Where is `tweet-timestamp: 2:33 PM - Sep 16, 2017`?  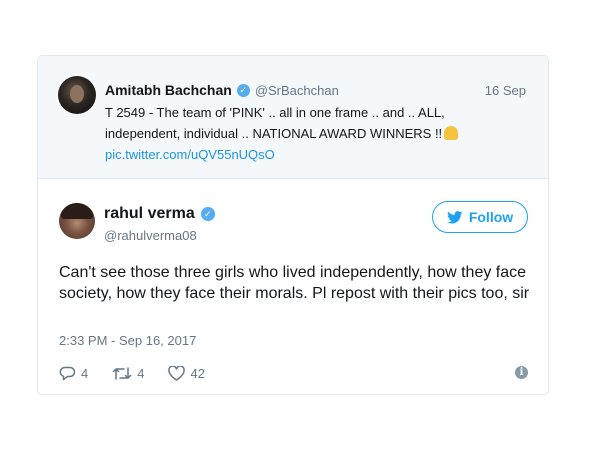
tweet-timestamp: 2:33 PM - Sep 16, 2017 is located at coordinates (127, 340).